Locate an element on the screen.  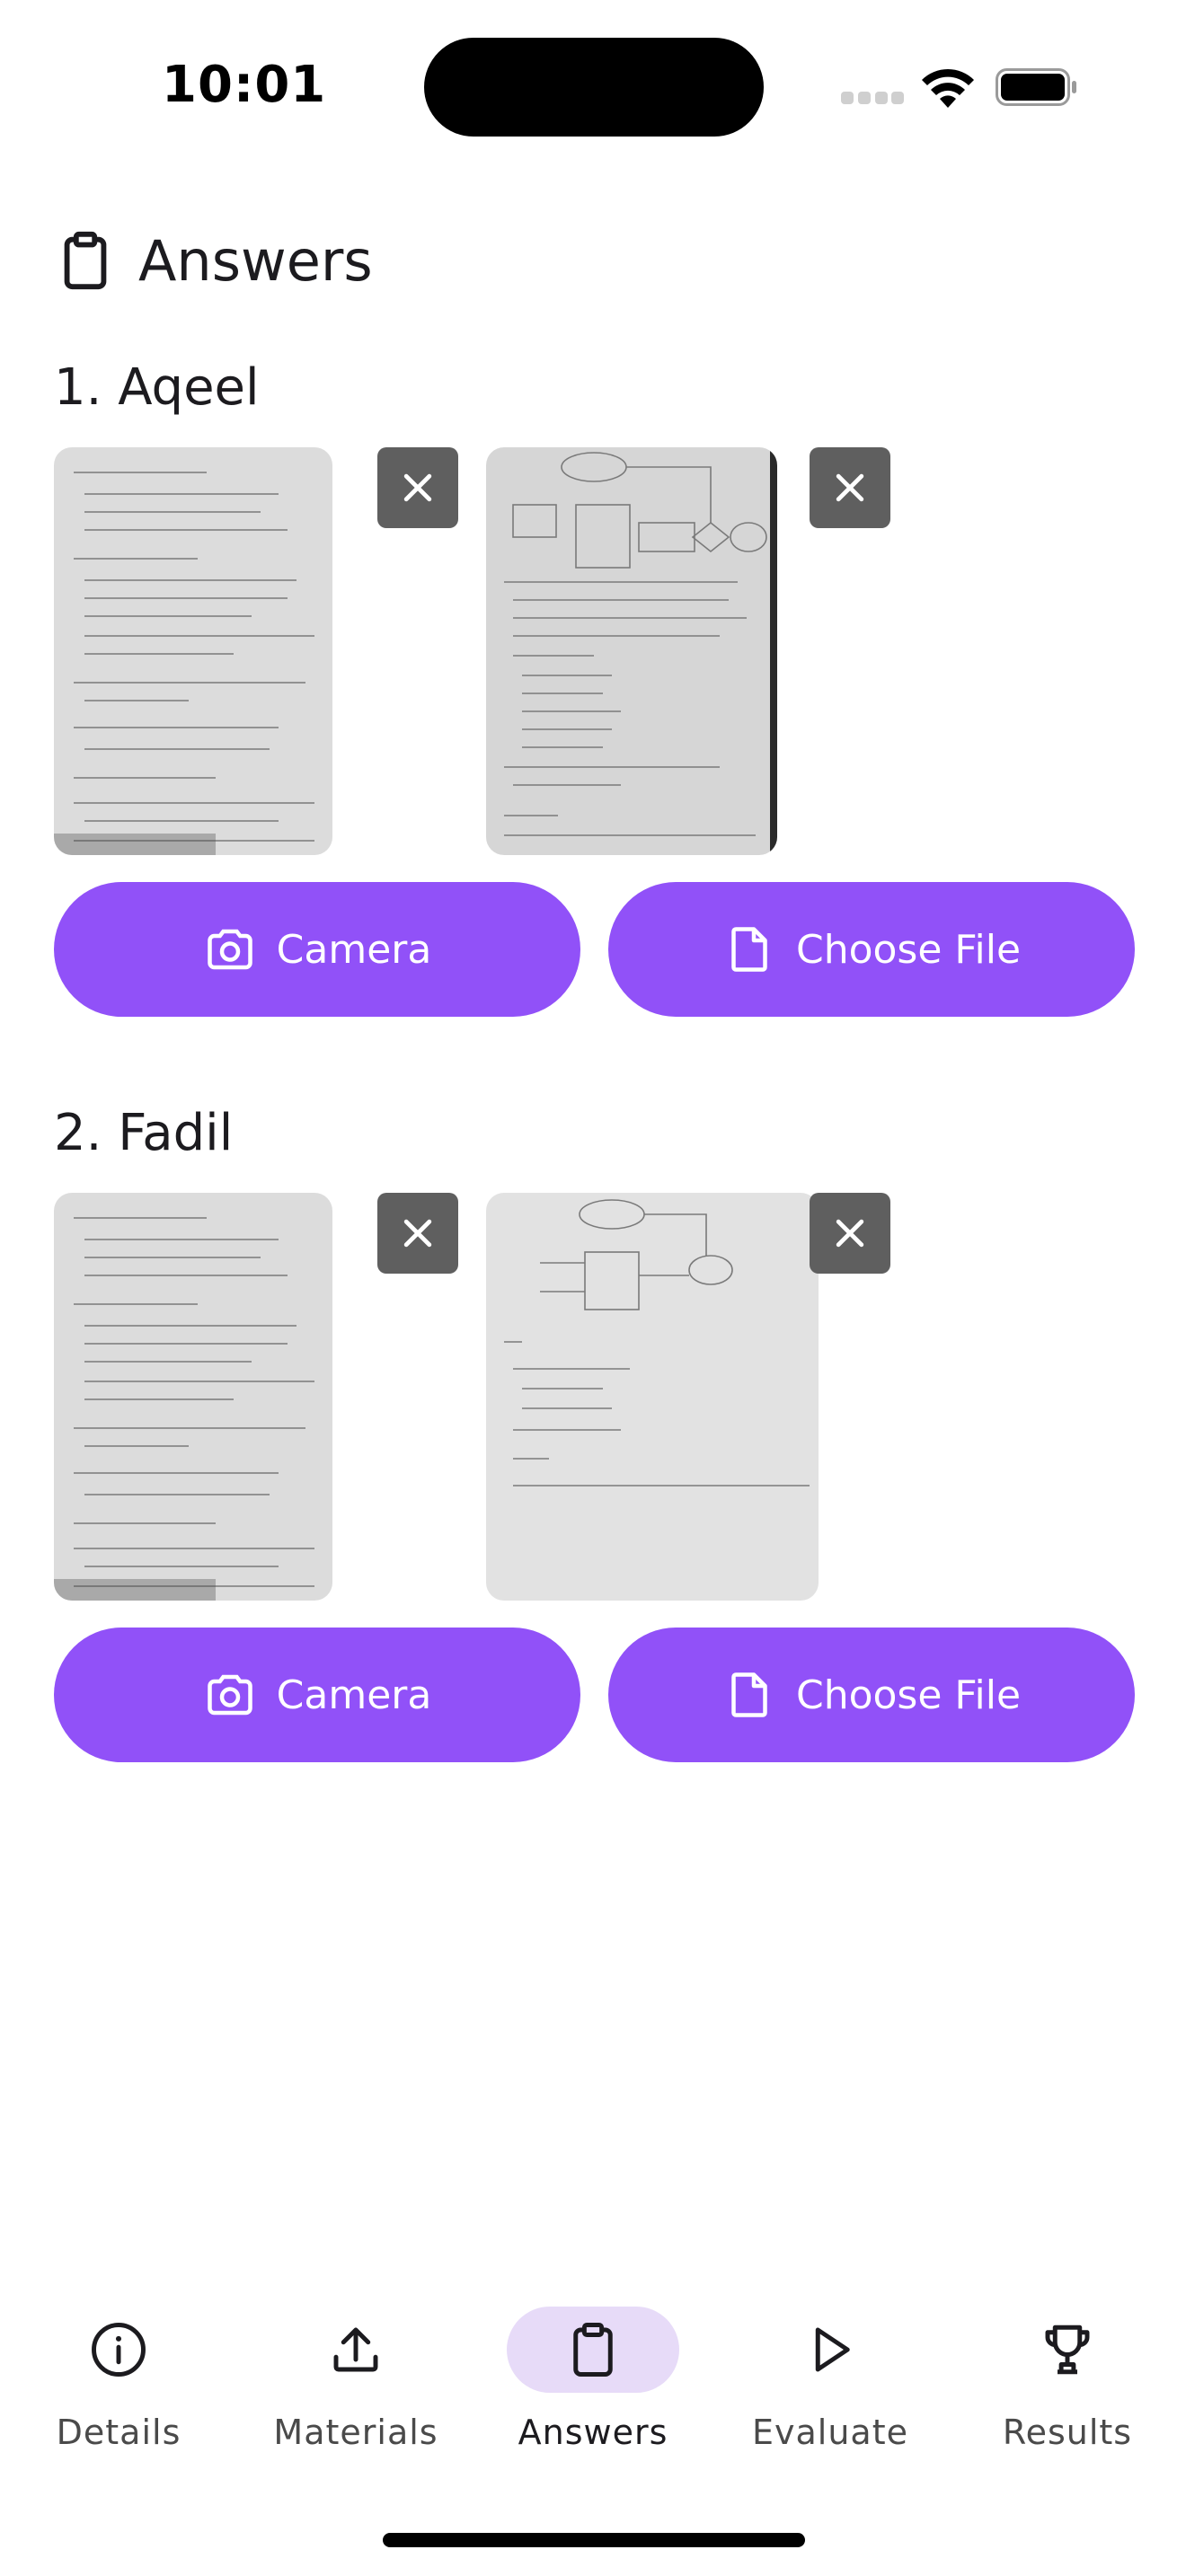
status-bar: 10:01 is located at coordinates (593, 85).